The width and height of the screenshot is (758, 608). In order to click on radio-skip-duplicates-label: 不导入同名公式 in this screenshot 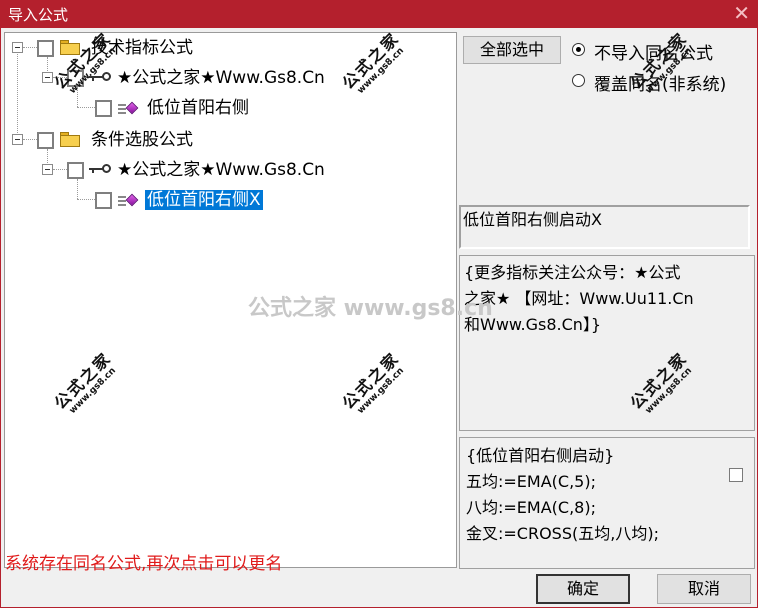, I will do `click(653, 51)`.